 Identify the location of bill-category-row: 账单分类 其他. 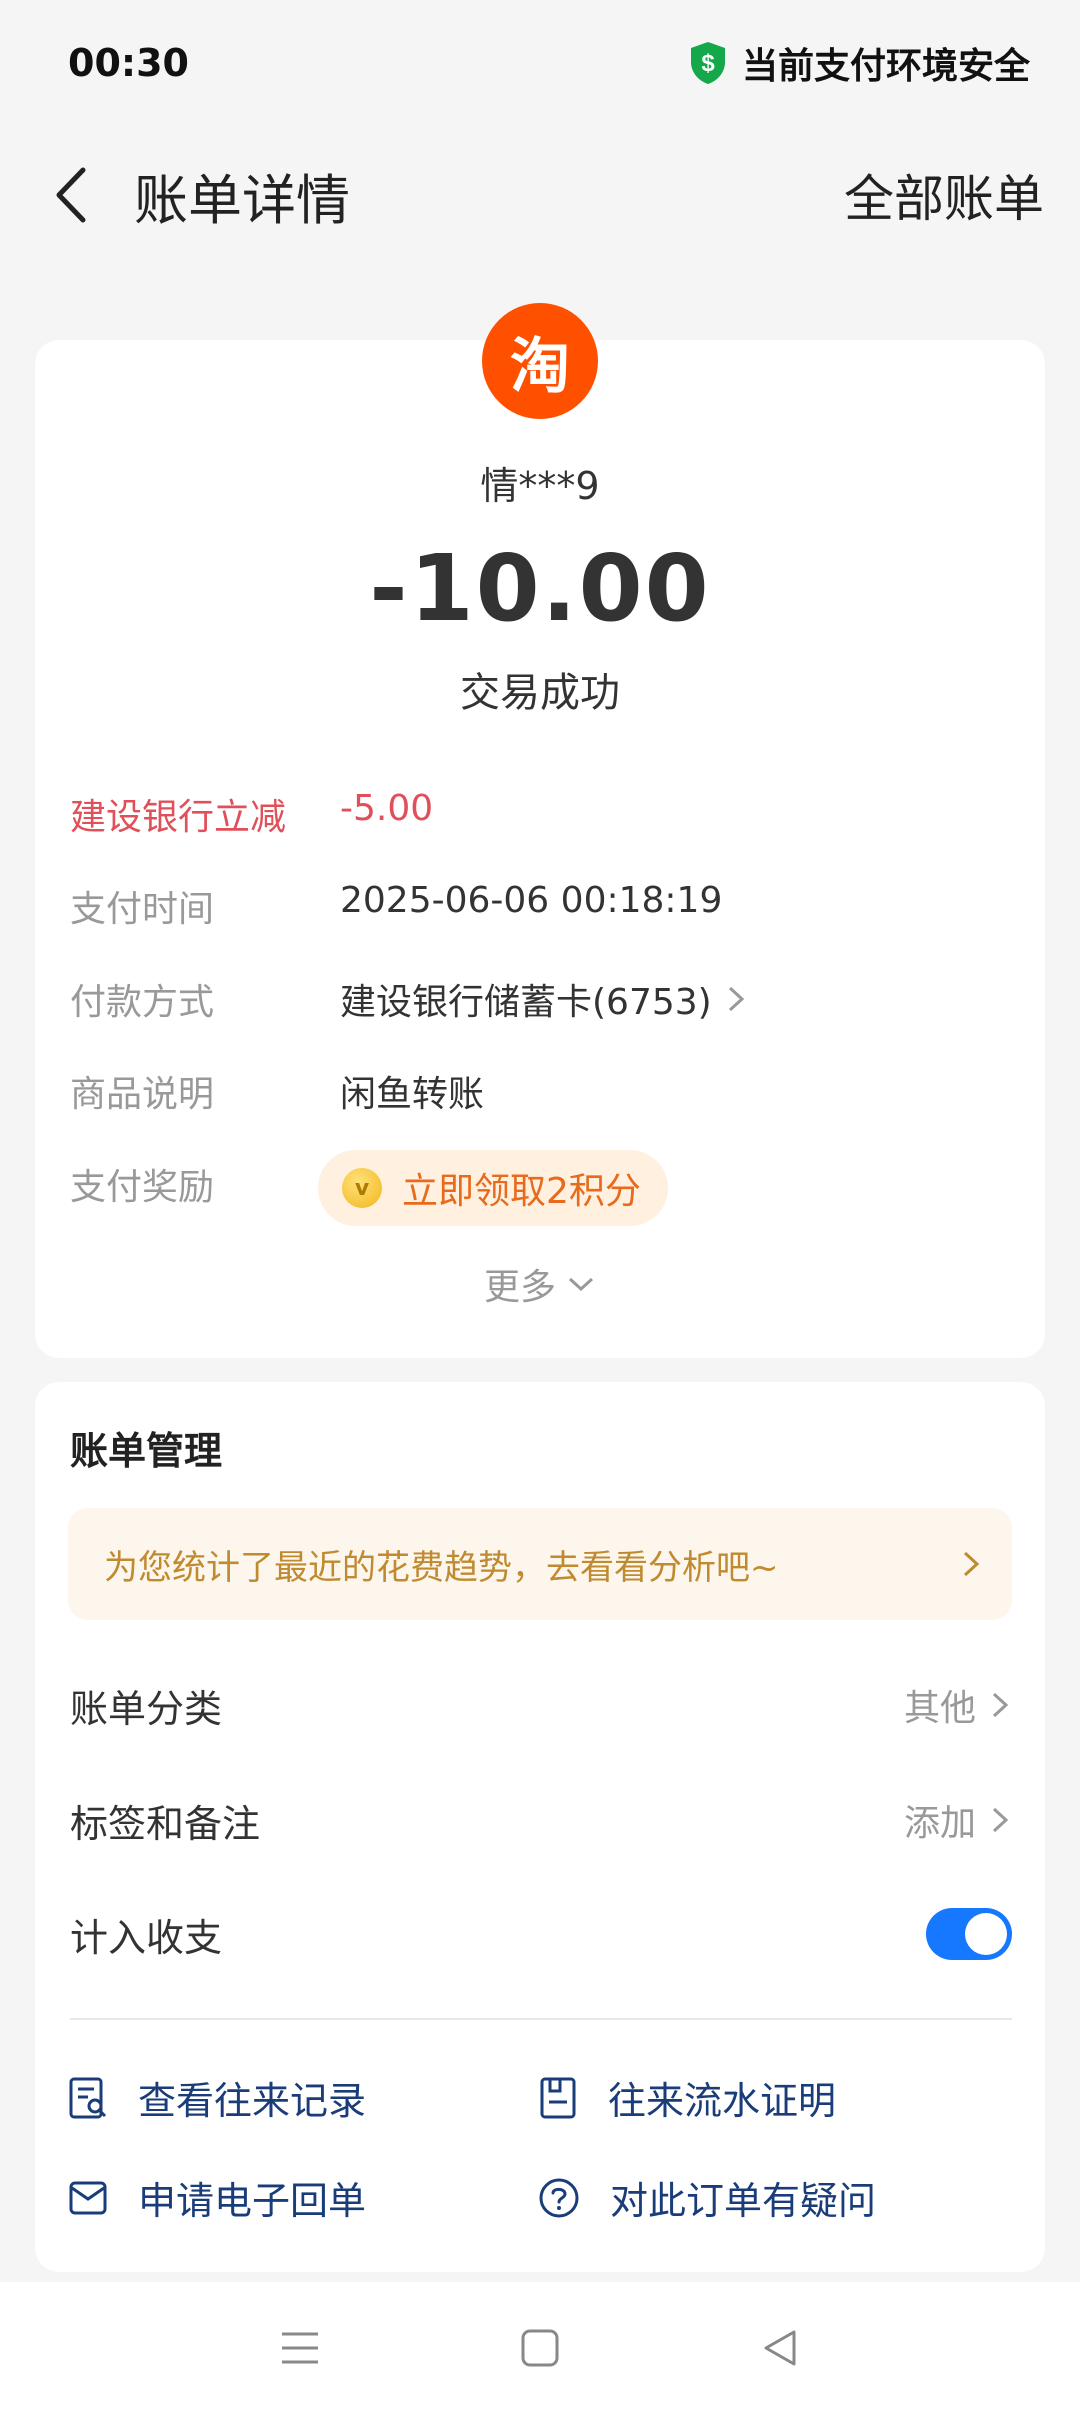
(541, 1705).